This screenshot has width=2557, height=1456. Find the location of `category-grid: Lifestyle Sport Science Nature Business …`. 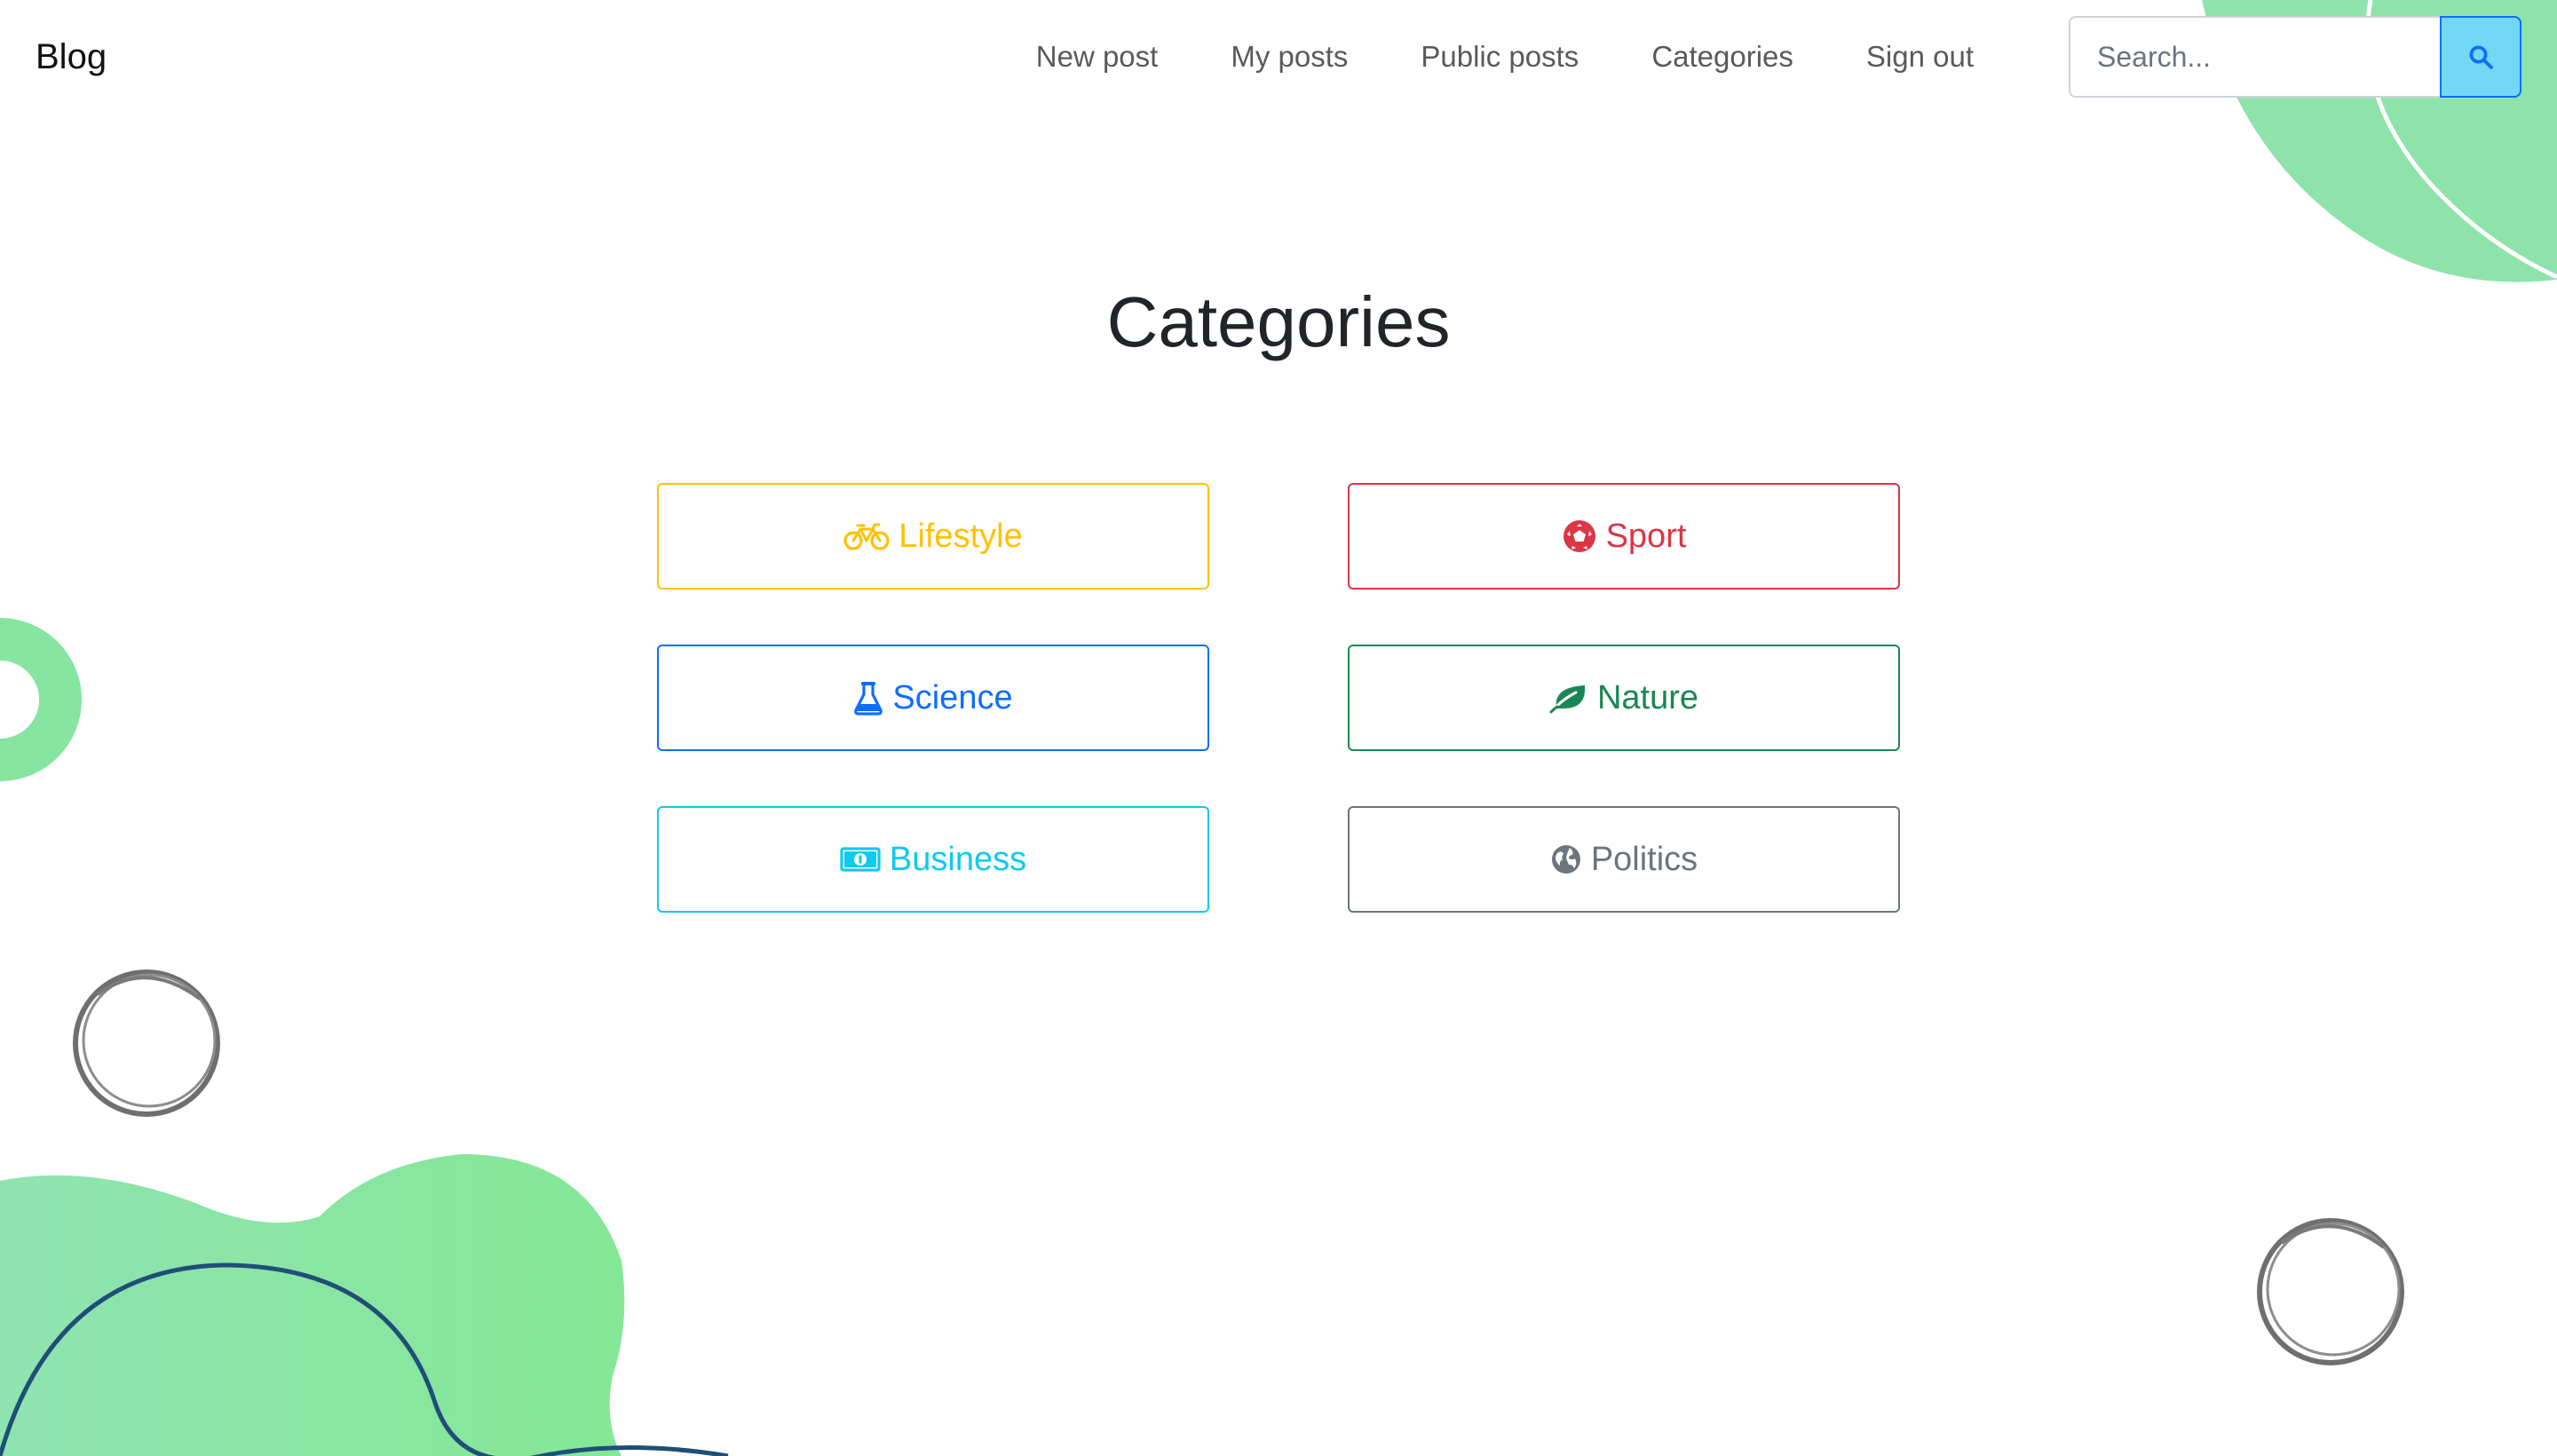

category-grid: Lifestyle Sport Science Nature Business … is located at coordinates (1278, 698).